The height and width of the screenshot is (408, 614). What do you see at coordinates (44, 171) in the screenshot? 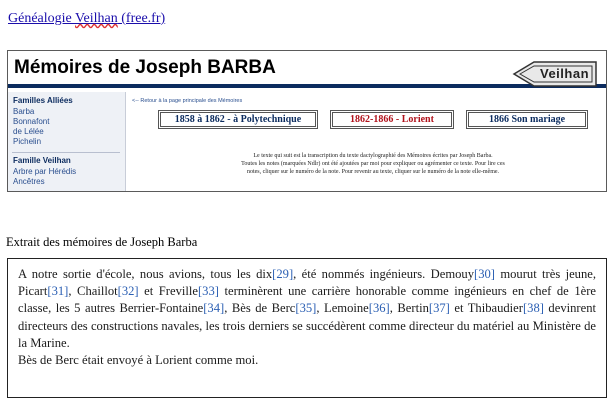
I see `sidebar-item-arbre: Arbre par Hérédis` at bounding box center [44, 171].